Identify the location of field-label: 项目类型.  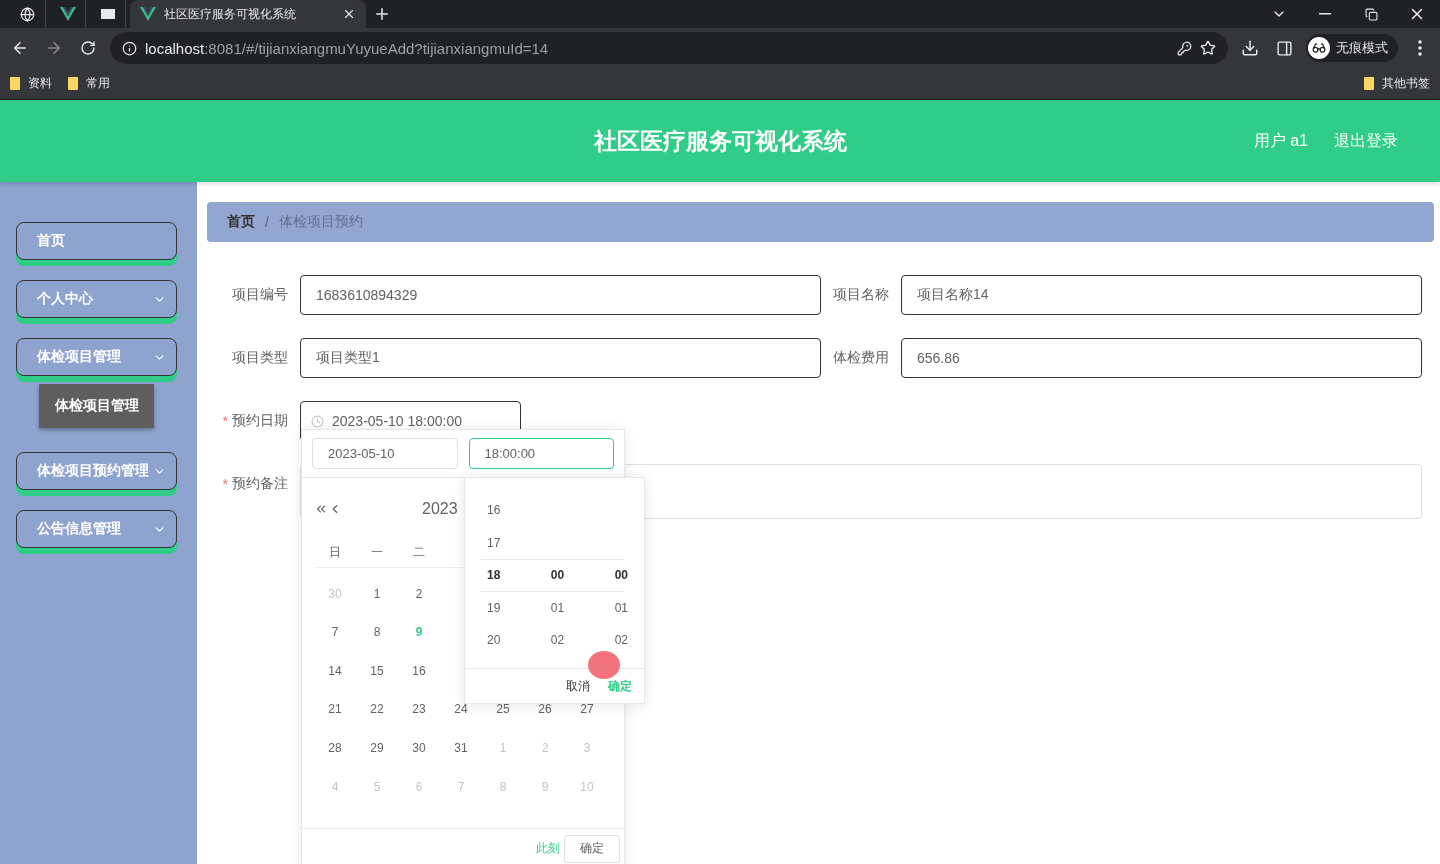
(260, 357).